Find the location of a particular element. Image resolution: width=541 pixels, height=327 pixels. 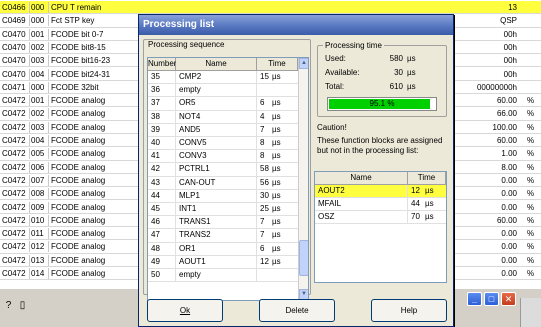

caution-column-name: Name is located at coordinates (361, 178).